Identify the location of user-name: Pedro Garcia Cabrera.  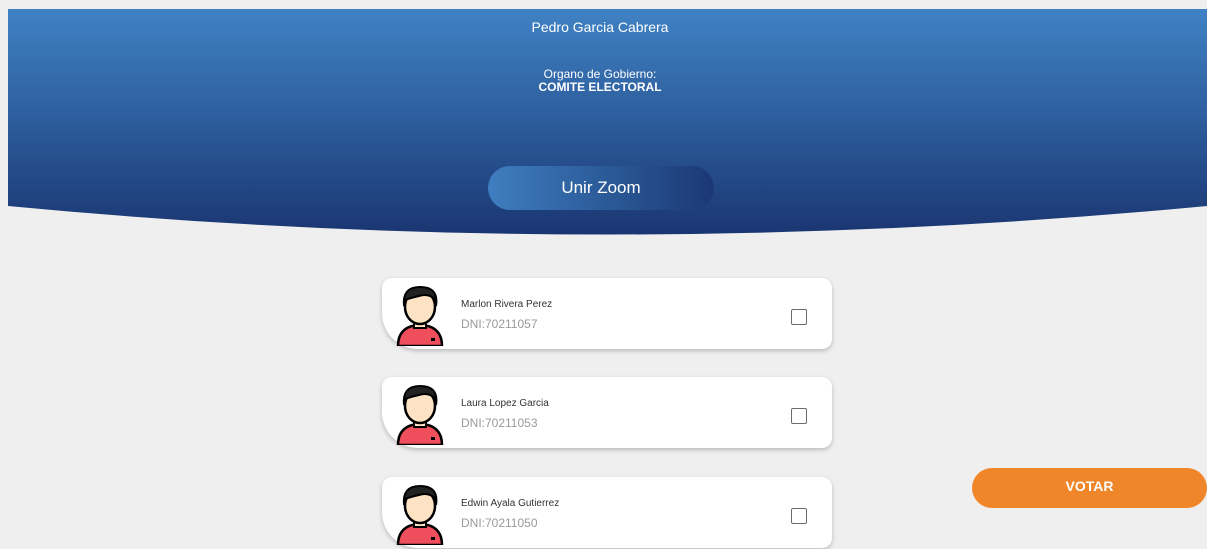
(600, 27).